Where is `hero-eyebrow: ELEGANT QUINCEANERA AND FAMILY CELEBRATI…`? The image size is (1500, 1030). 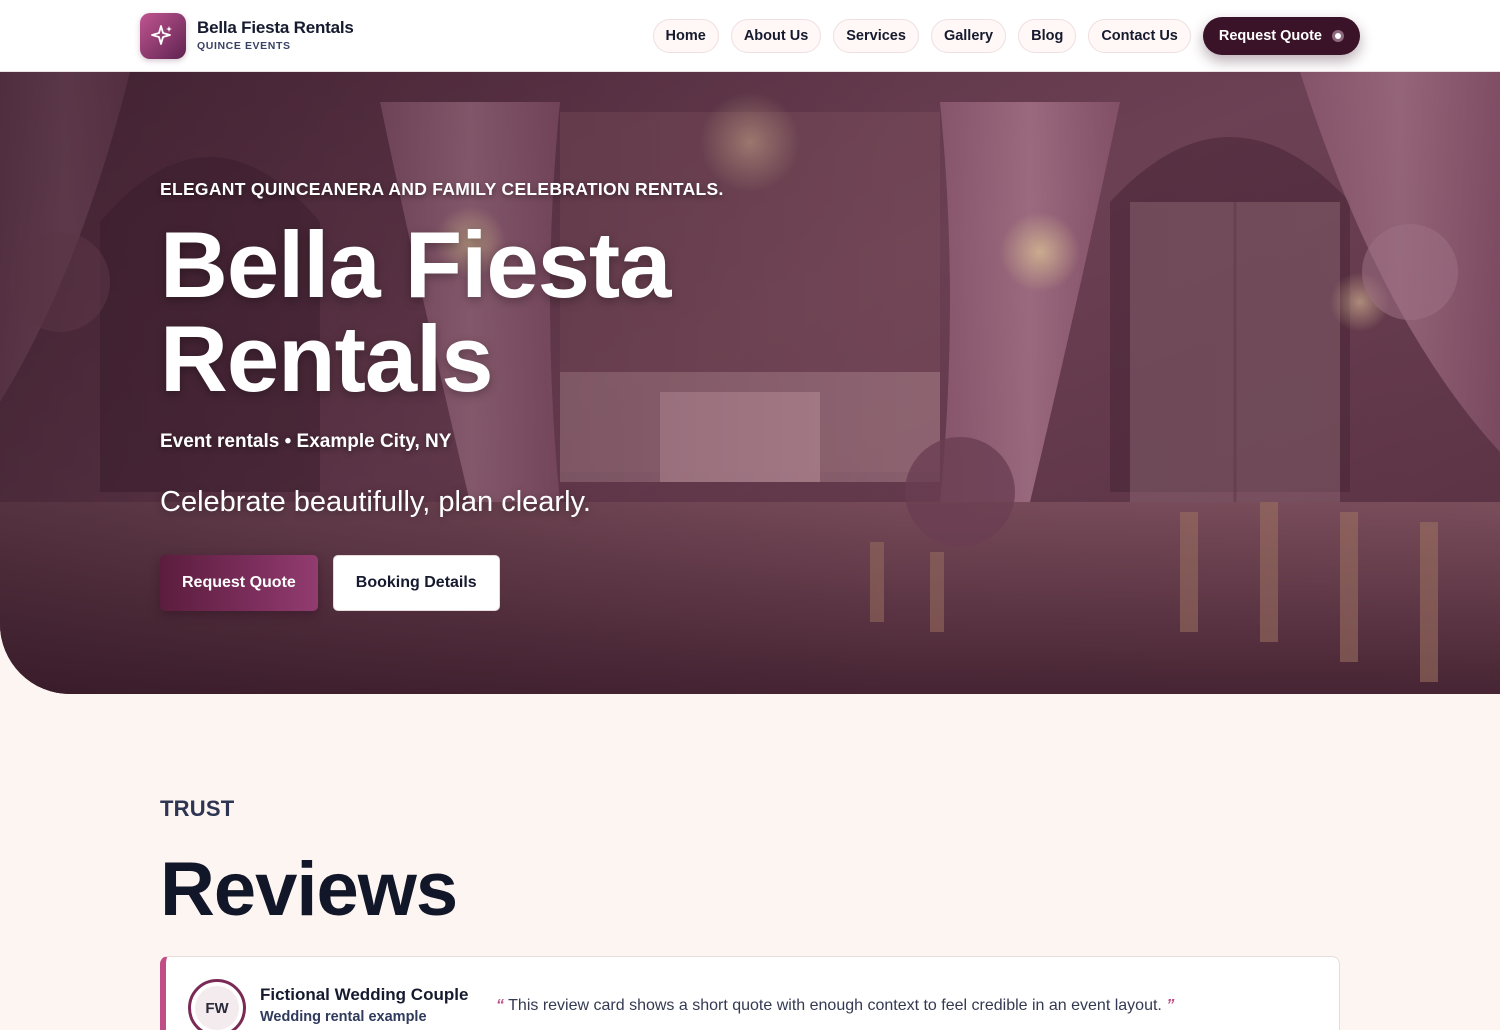
hero-eyebrow: ELEGANT QUINCEANERA AND FAMILY CELEBRATI… is located at coordinates (442, 189).